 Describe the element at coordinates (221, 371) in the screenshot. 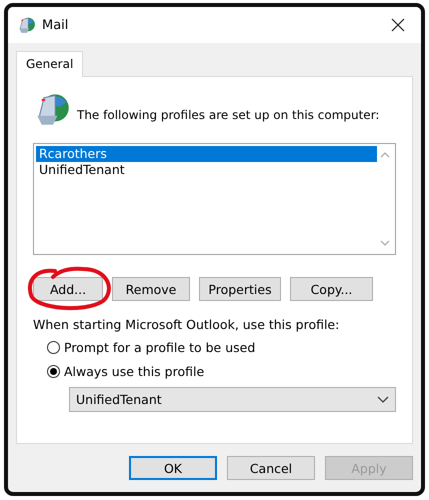

I see `profile-radio-option: Always use this profile` at that location.